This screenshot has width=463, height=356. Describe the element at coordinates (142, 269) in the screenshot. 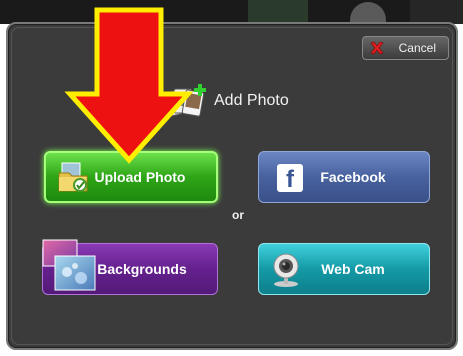

I see `backgrounds-label: Backgrounds` at that location.